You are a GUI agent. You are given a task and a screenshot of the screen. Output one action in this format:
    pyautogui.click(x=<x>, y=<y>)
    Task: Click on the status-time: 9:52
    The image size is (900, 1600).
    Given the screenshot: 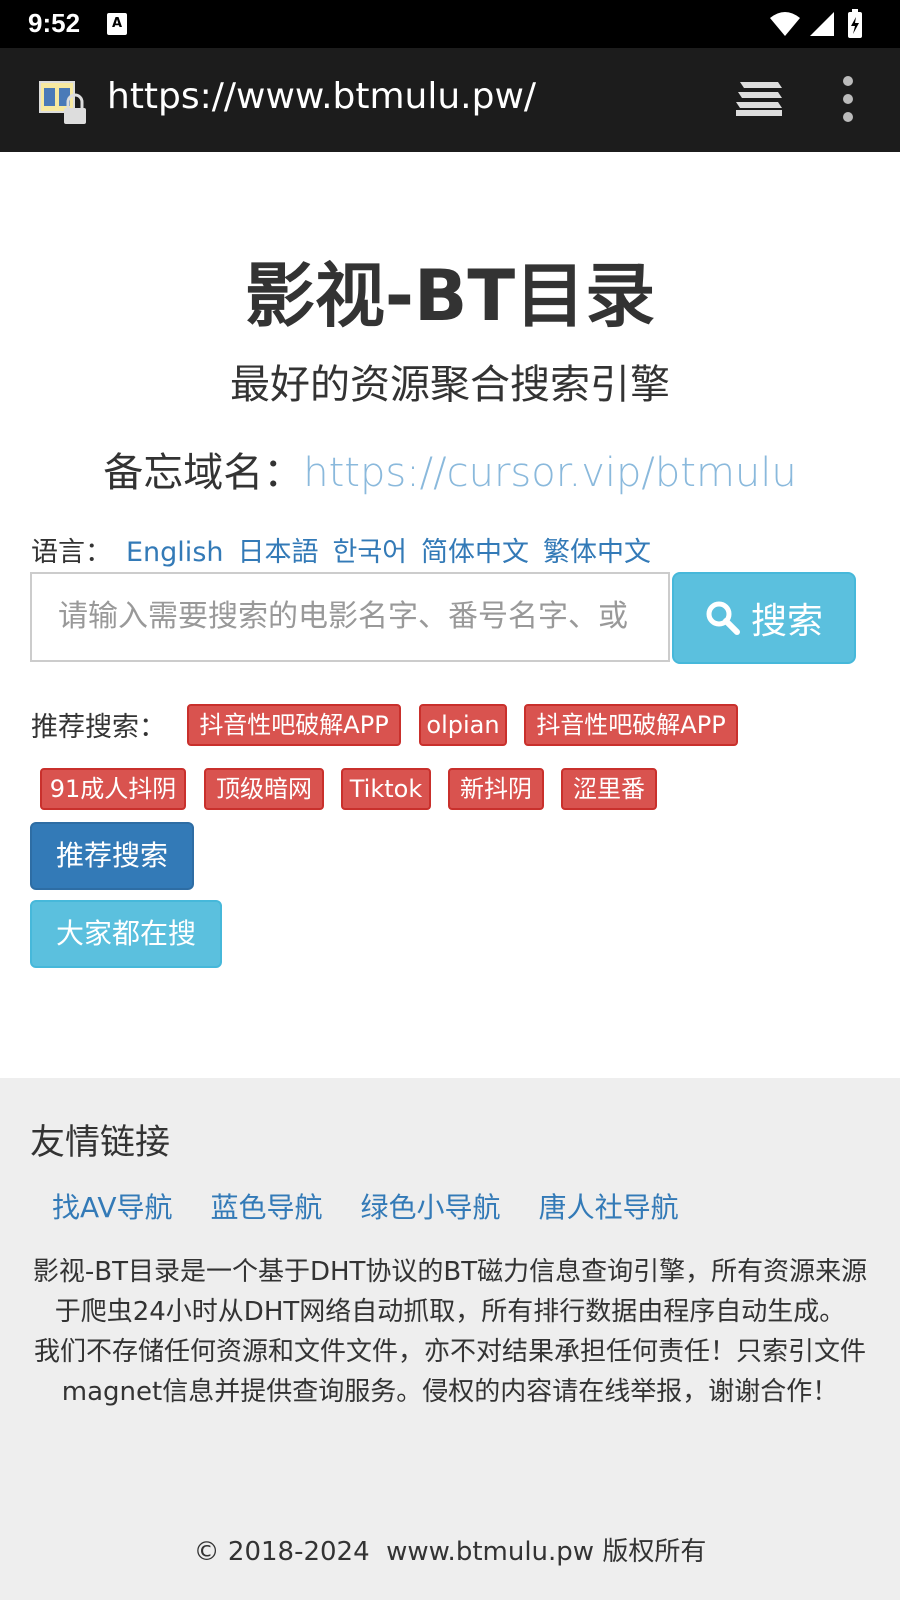 What is the action you would take?
    pyautogui.click(x=54, y=23)
    